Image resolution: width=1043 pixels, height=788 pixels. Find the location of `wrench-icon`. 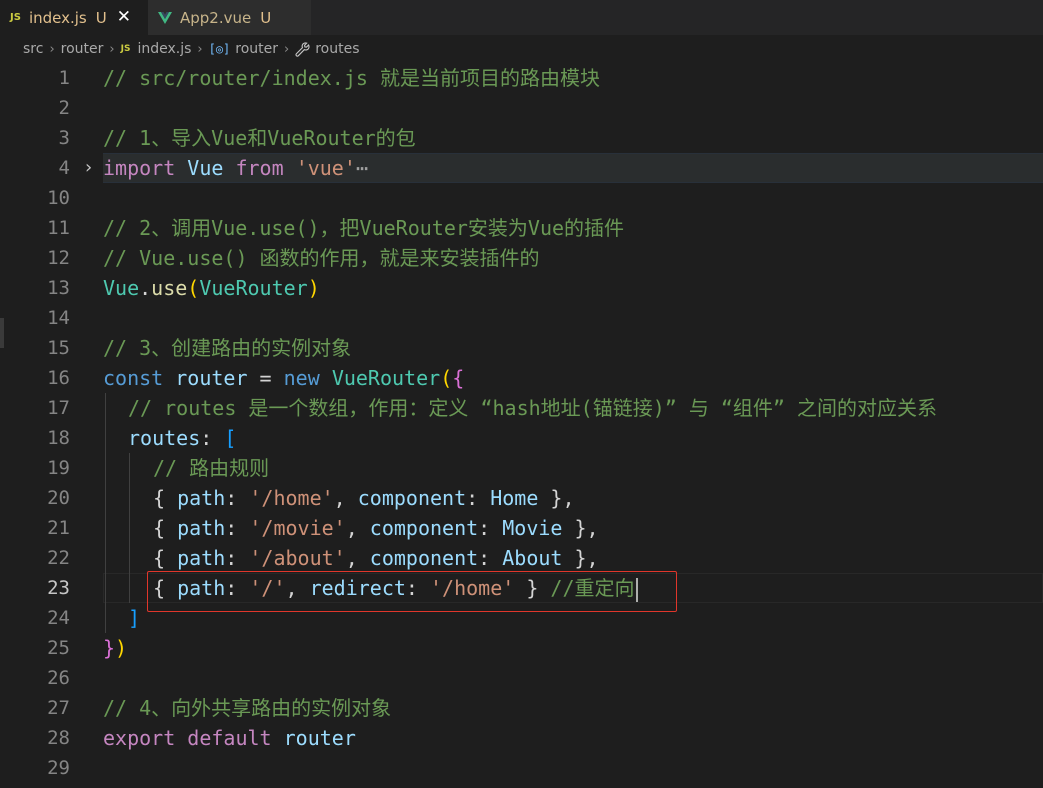

wrench-icon is located at coordinates (302, 49).